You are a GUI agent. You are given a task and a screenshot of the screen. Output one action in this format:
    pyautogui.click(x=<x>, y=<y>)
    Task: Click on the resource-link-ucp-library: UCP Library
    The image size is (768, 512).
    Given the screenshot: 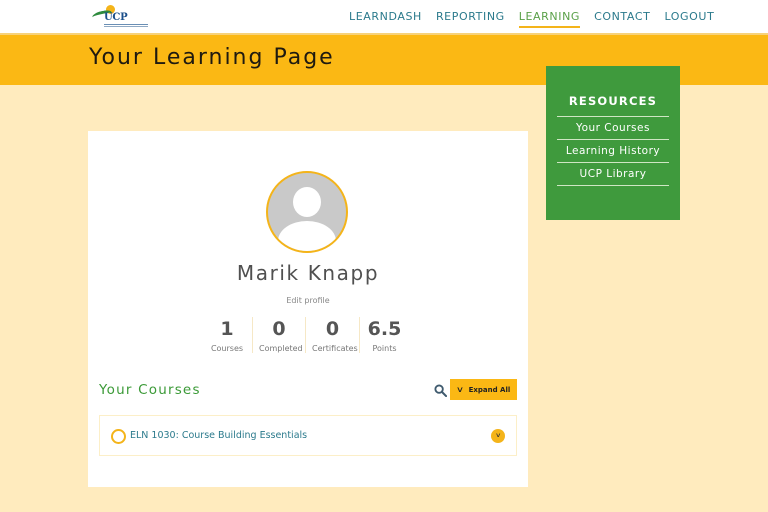 What is the action you would take?
    pyautogui.click(x=613, y=174)
    